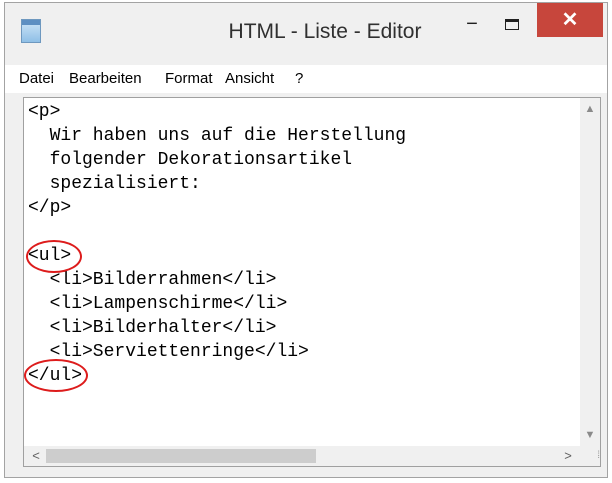 The height and width of the screenshot is (483, 612). I want to click on code-line: folgender Dekorationsartikel, so click(190, 160).